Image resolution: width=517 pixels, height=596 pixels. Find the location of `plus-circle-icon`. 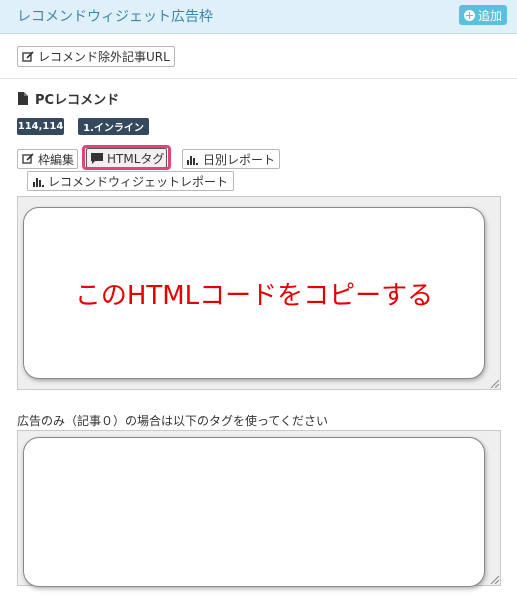

plus-circle-icon is located at coordinates (469, 15).